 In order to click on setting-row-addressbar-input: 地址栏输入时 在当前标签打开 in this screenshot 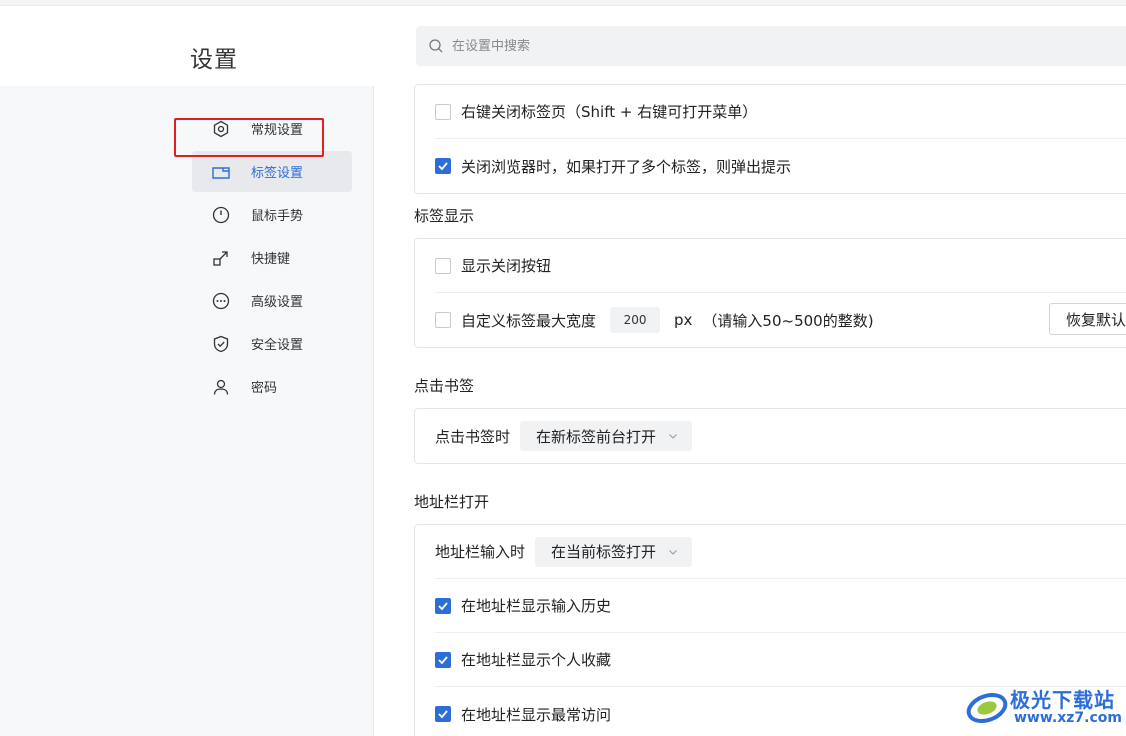, I will do `click(780, 552)`.